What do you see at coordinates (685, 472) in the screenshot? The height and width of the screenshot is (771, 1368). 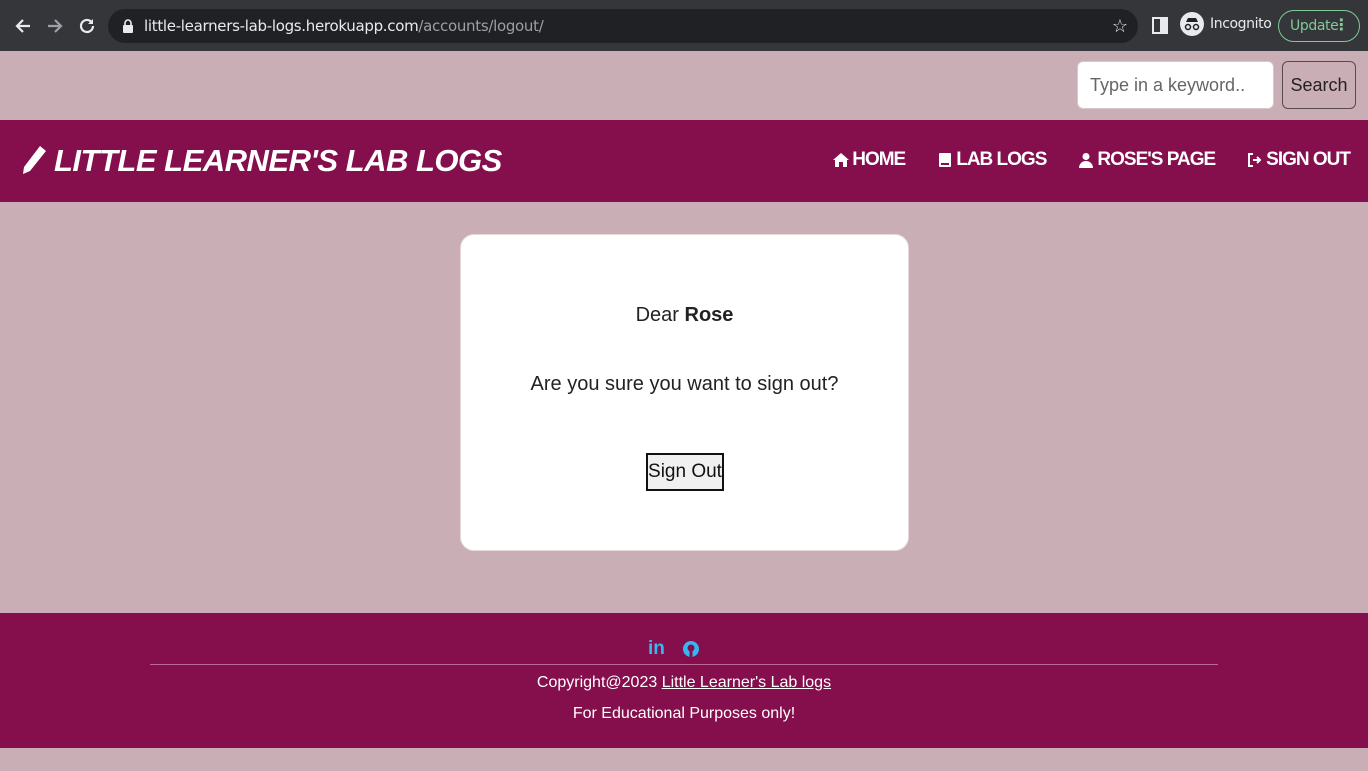 I see `sign-out-button: Sign Out` at bounding box center [685, 472].